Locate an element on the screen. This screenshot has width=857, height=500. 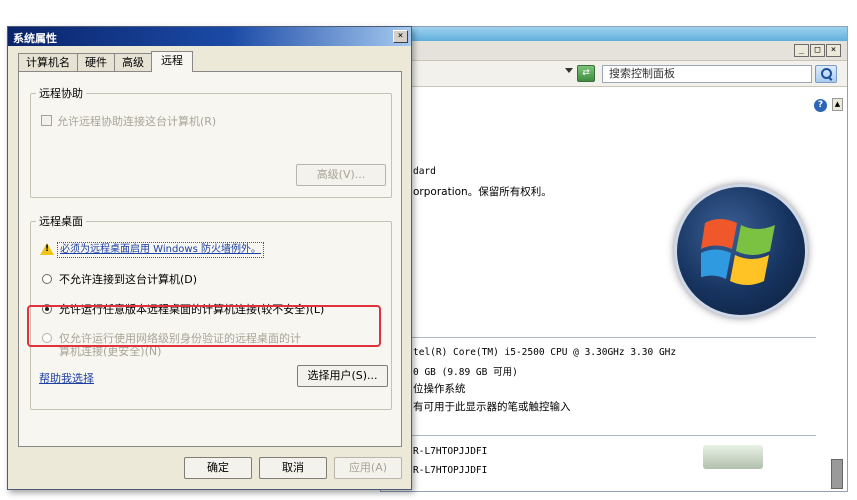
control-panel-titlebar is located at coordinates (614, 34).